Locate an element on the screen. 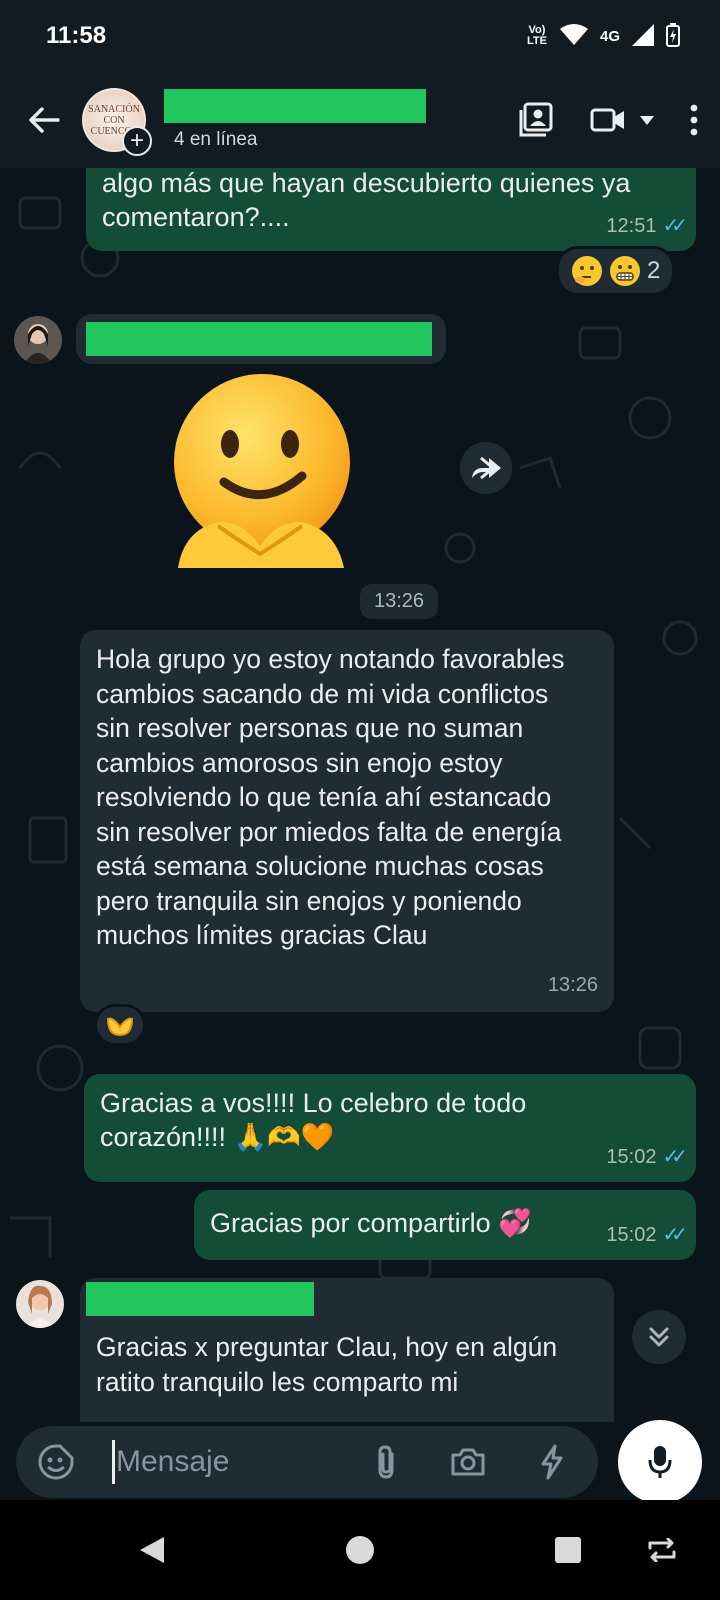  message-input is located at coordinates (231, 1462).